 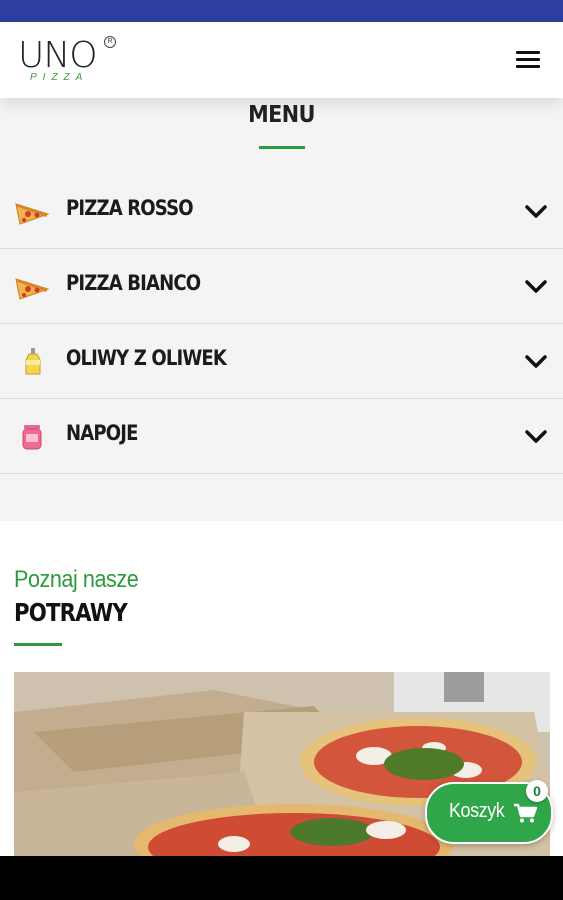 I want to click on logo-text: UNO, so click(x=58, y=55).